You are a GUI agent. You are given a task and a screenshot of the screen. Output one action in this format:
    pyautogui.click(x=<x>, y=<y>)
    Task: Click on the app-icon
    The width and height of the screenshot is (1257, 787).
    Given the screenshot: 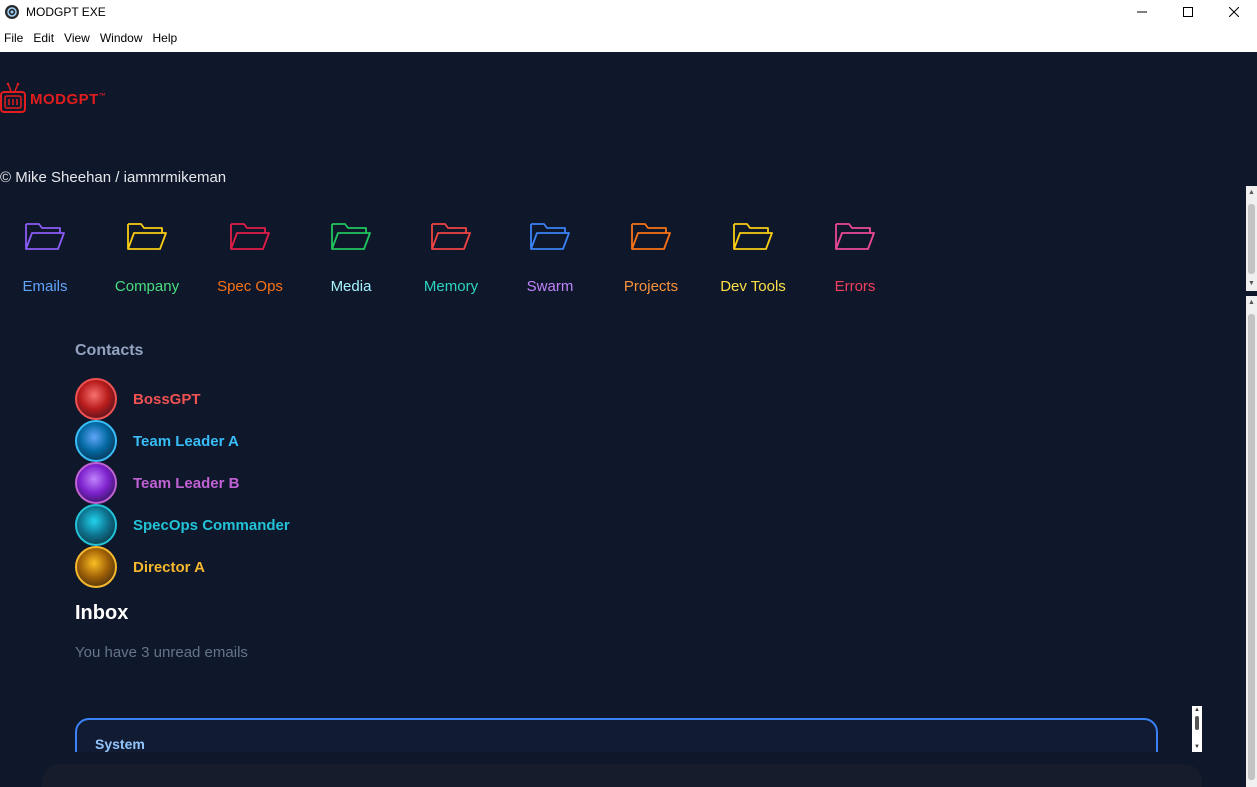 What is the action you would take?
    pyautogui.click(x=12, y=12)
    